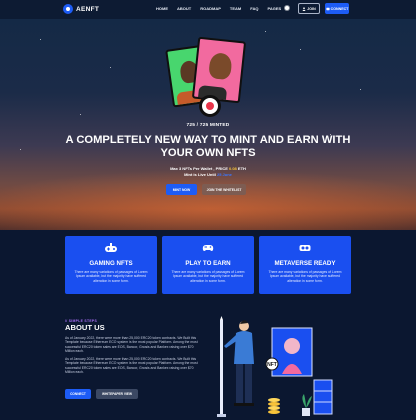 The height and width of the screenshot is (420, 416). I want to click on join-button: JOIN, so click(309, 8).